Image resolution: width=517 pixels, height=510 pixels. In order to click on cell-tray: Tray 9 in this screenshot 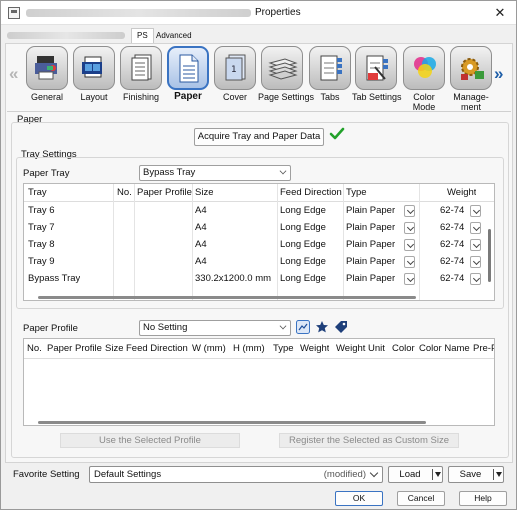, I will do `click(41, 262)`.